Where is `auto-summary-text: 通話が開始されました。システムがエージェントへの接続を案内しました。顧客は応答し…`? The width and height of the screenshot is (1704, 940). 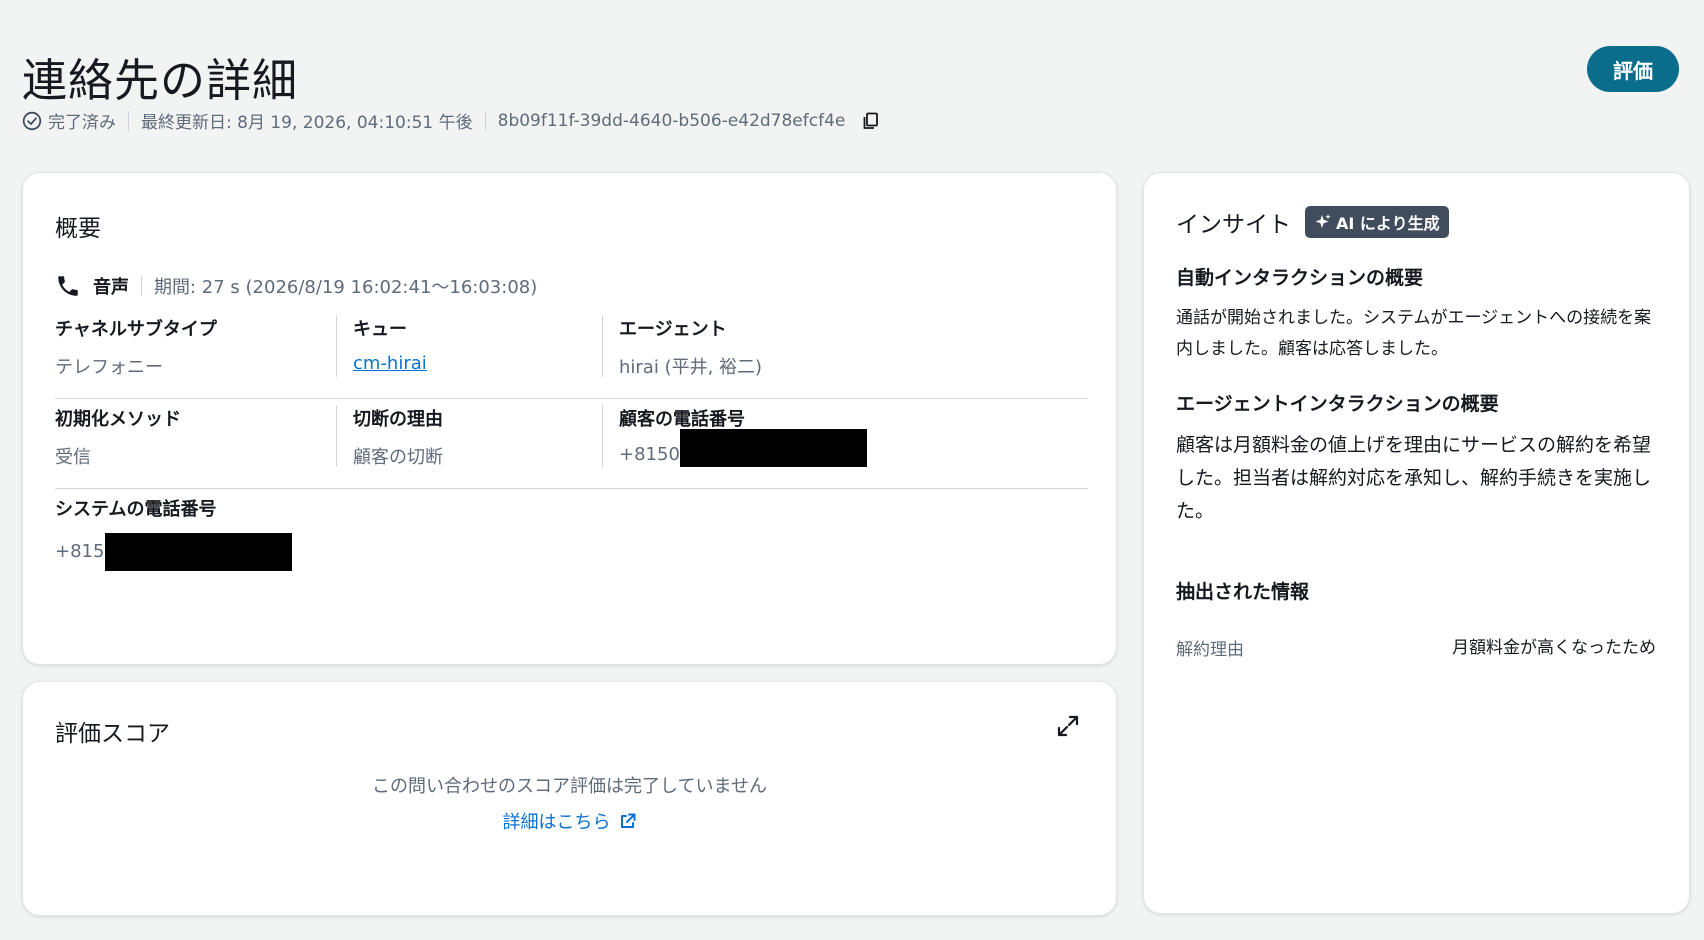 auto-summary-text: 通話が開始されました。システムがエージェントへの接続を案内しました。顧客は応答し… is located at coordinates (1414, 333).